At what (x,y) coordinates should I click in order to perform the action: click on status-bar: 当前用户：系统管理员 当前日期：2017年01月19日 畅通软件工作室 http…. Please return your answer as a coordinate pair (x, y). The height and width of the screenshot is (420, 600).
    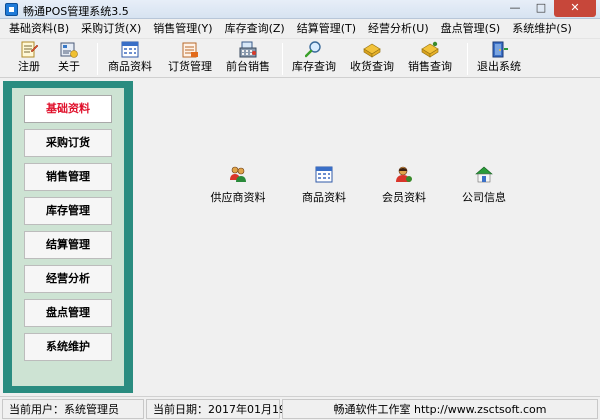
    Looking at the image, I should click on (300, 408).